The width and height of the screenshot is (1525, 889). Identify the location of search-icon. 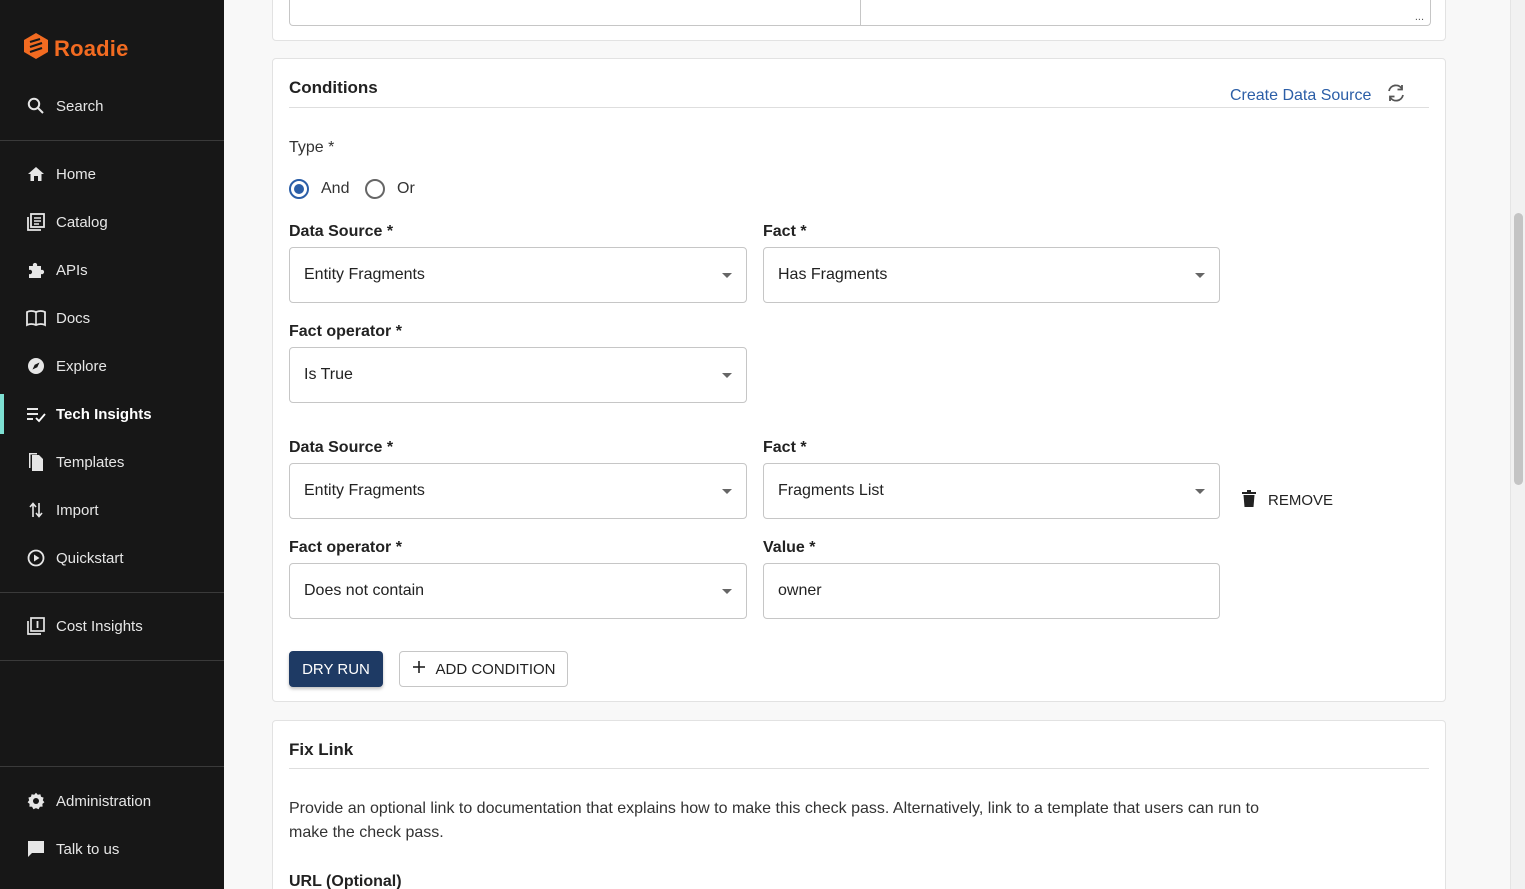
(36, 106).